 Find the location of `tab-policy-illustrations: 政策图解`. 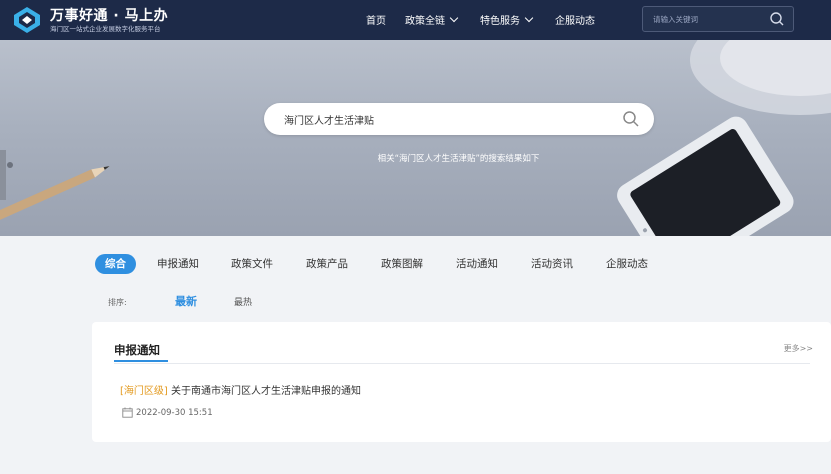

tab-policy-illustrations: 政策图解 is located at coordinates (402, 264).